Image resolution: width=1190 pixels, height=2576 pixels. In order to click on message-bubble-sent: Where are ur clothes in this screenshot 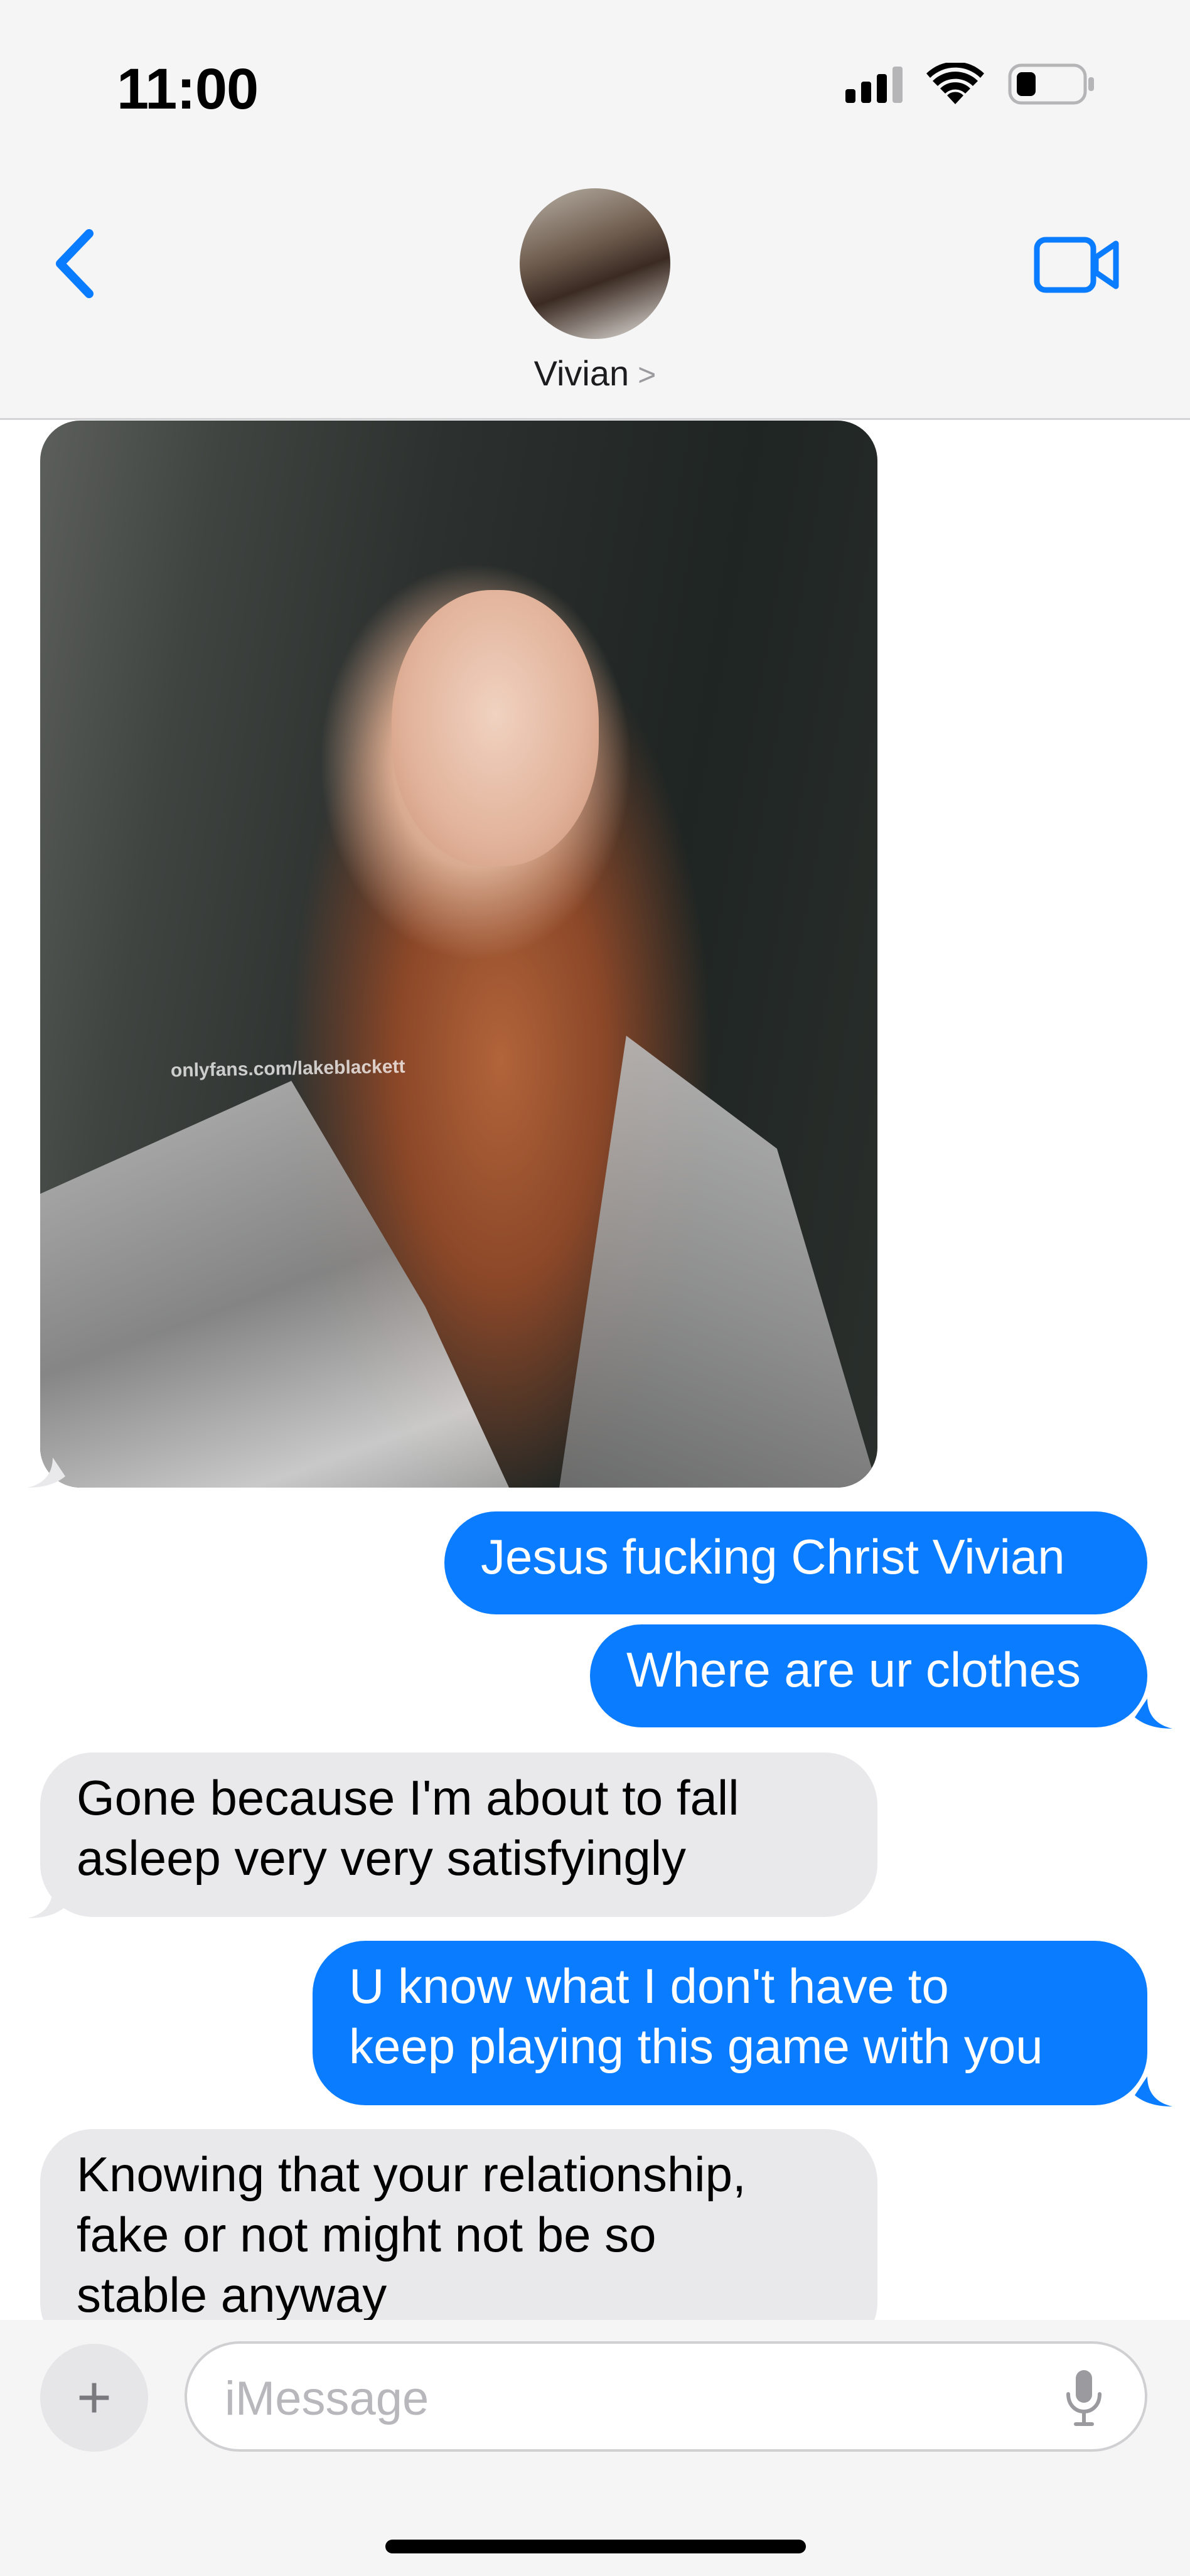, I will do `click(868, 1675)`.